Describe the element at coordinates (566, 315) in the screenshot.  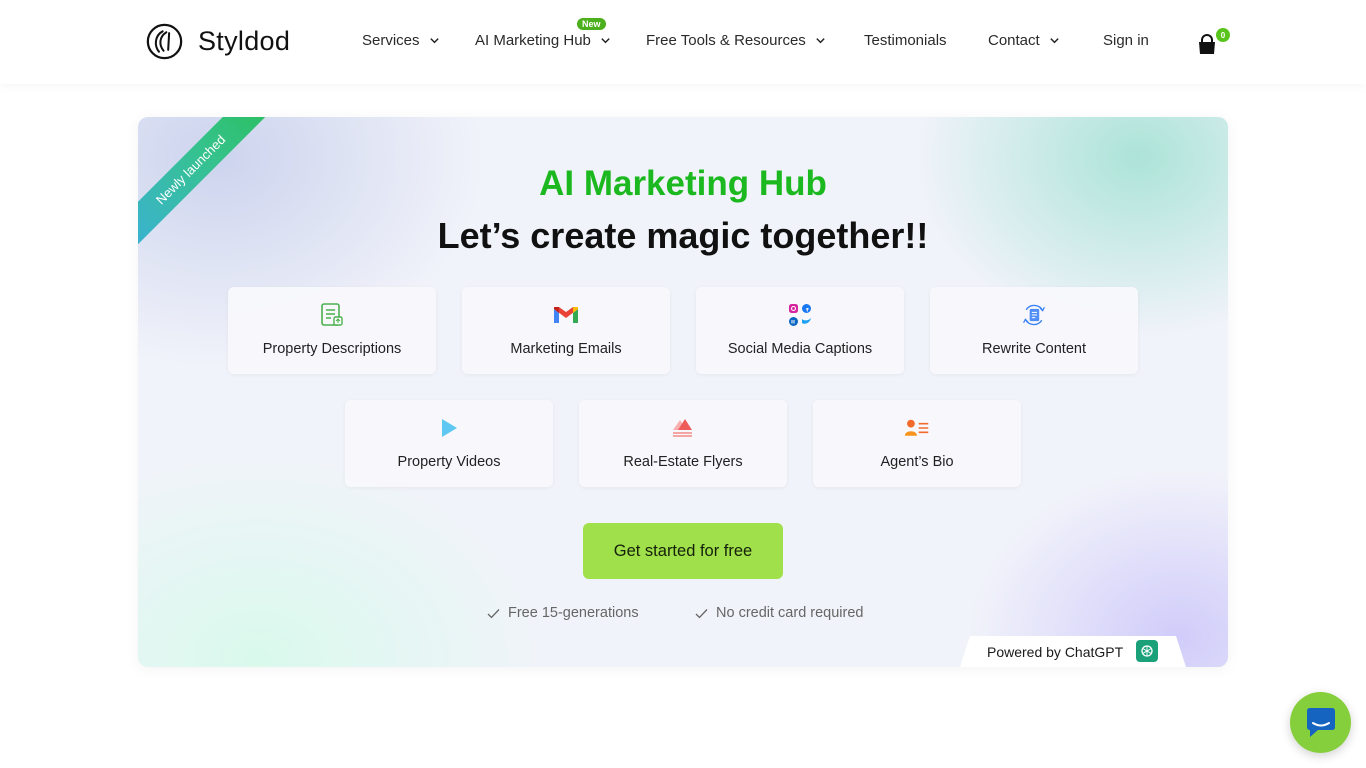
I see `gmail-icon` at that location.